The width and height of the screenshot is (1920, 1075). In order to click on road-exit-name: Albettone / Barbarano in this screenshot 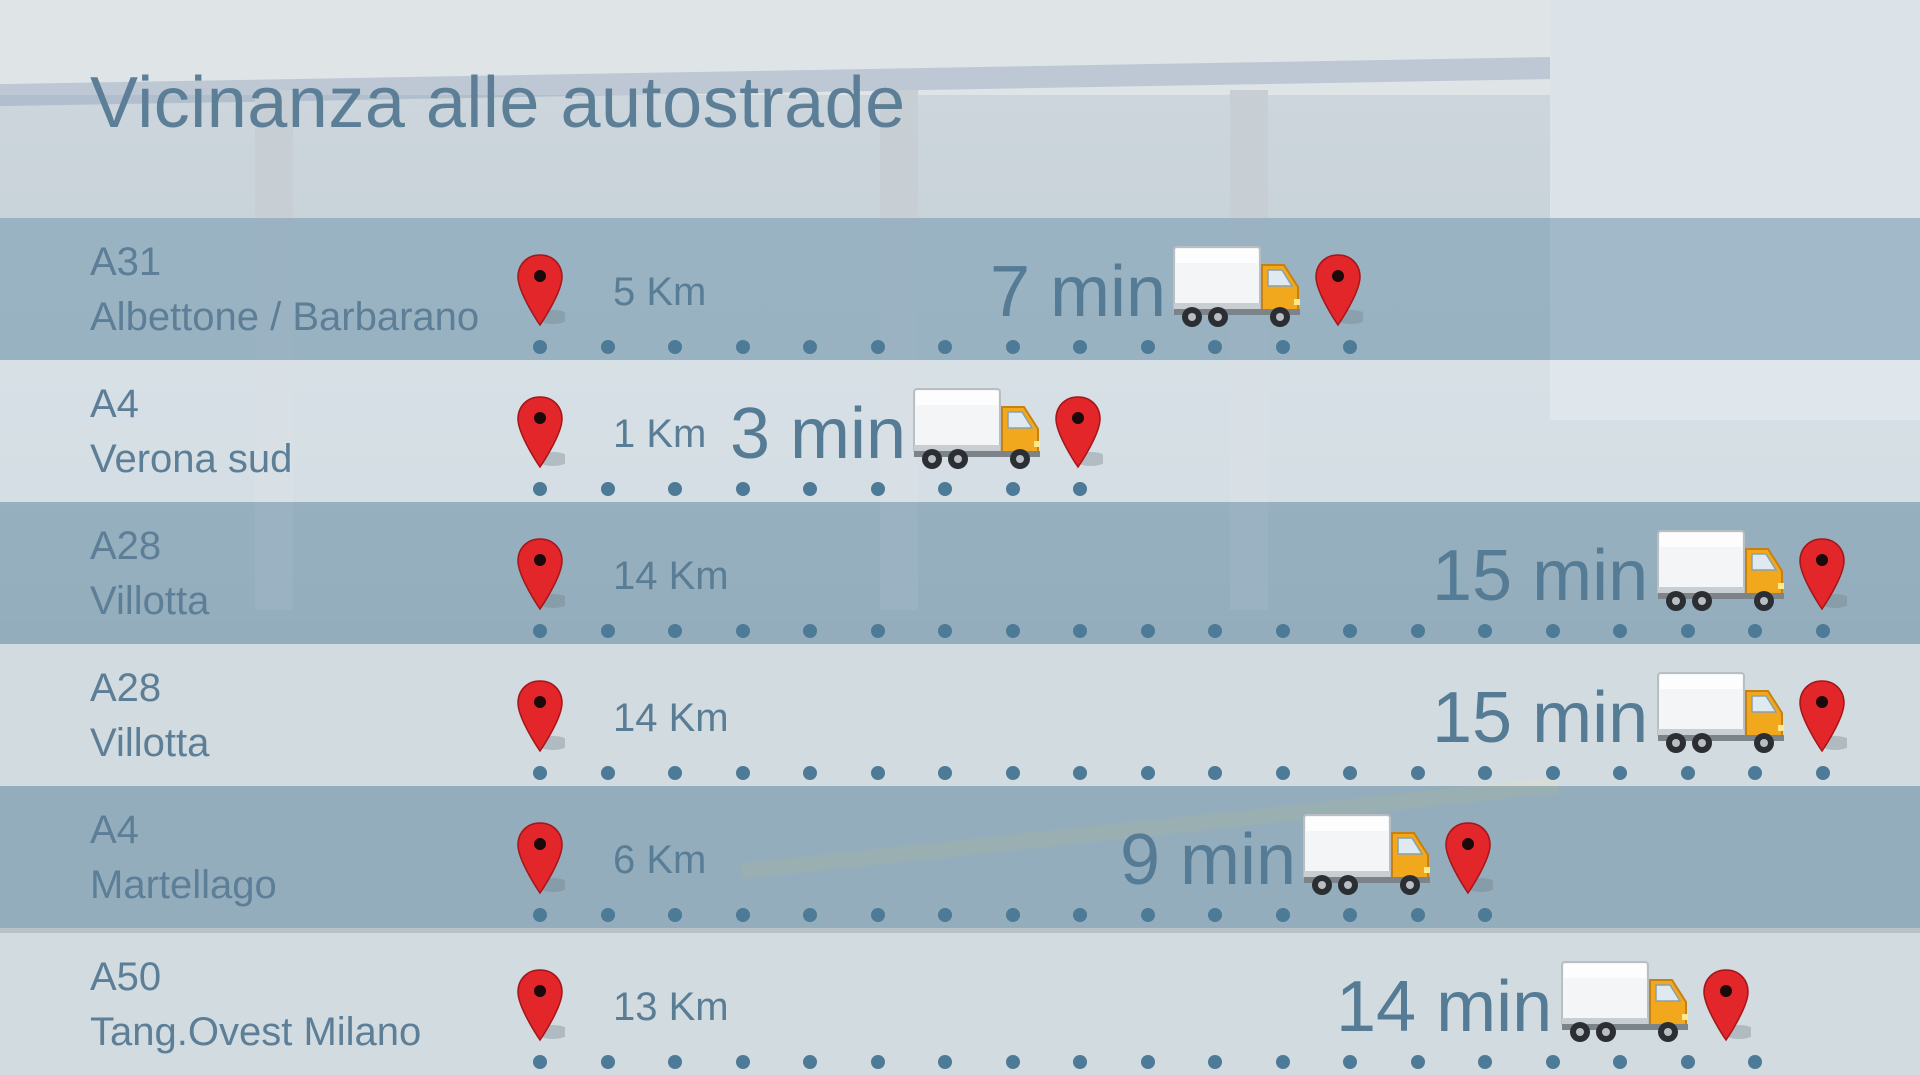, I will do `click(285, 317)`.